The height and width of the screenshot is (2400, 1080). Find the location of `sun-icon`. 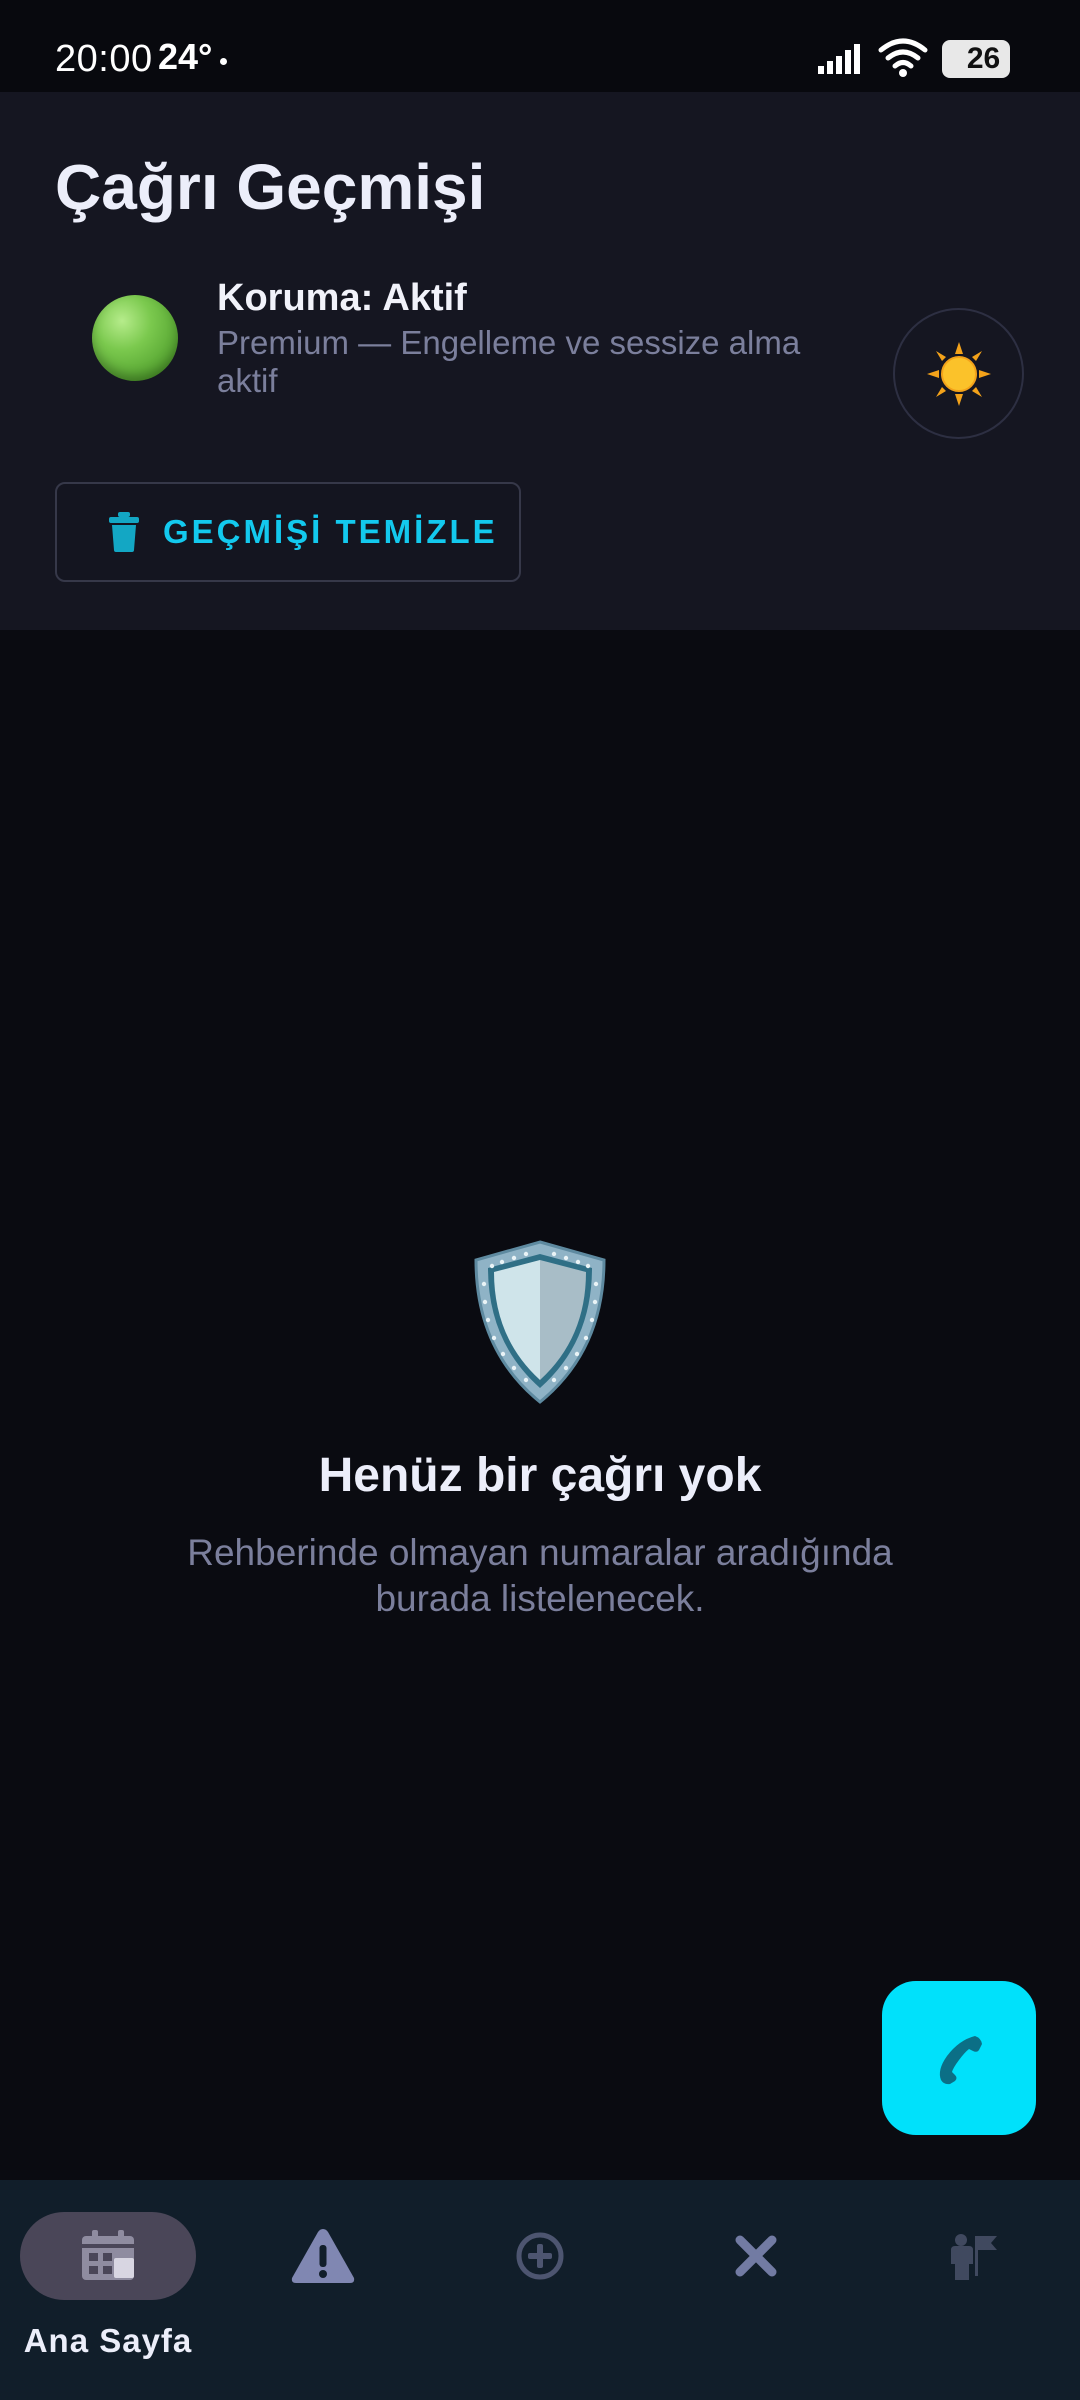

sun-icon is located at coordinates (958, 373).